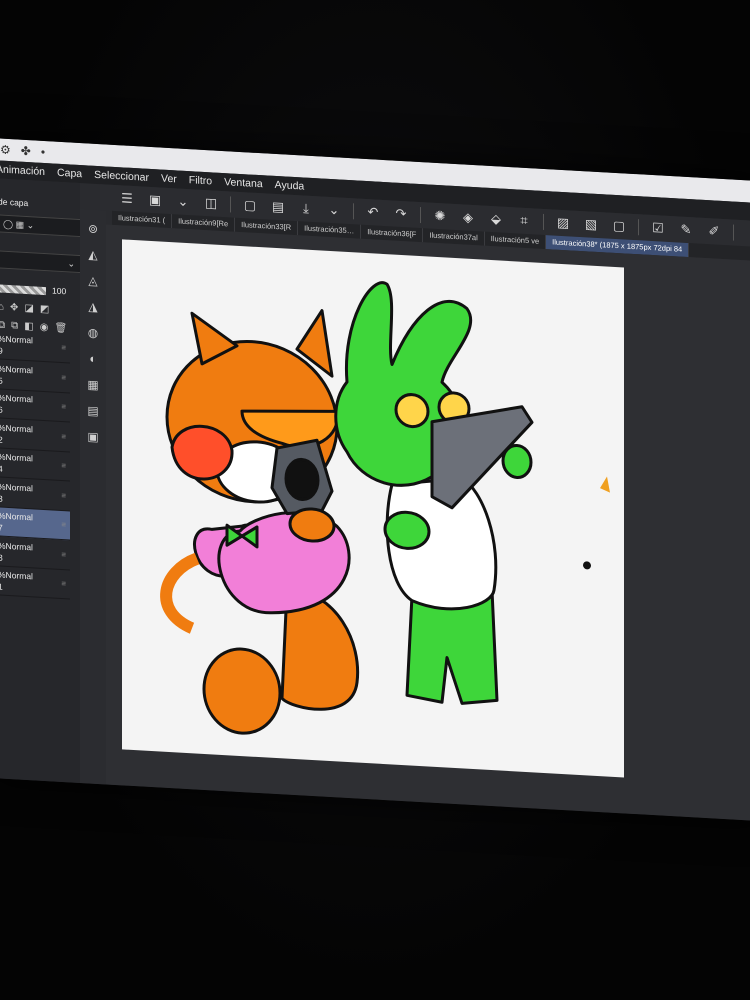  What do you see at coordinates (1, 586) in the screenshot?
I see `layer-name: 1` at bounding box center [1, 586].